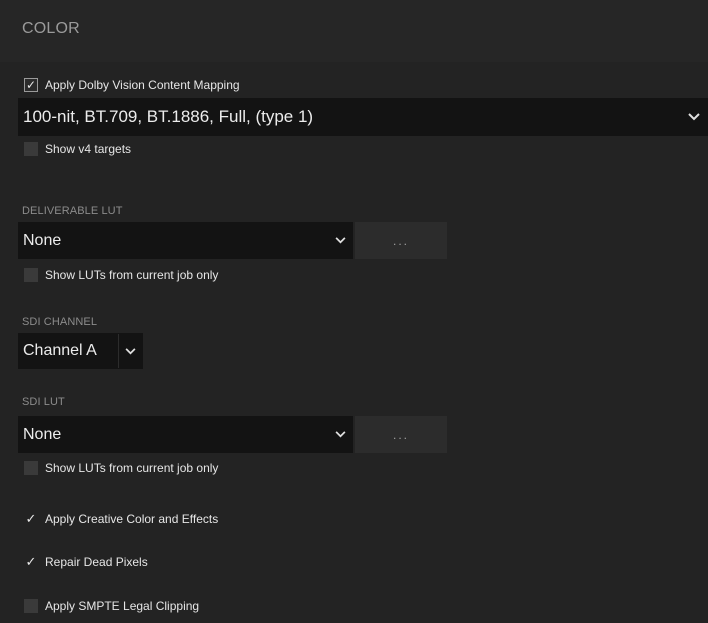 This screenshot has height=623, width=708. Describe the element at coordinates (31, 468) in the screenshot. I see `sdi-lut-current-job-checkbox` at that location.